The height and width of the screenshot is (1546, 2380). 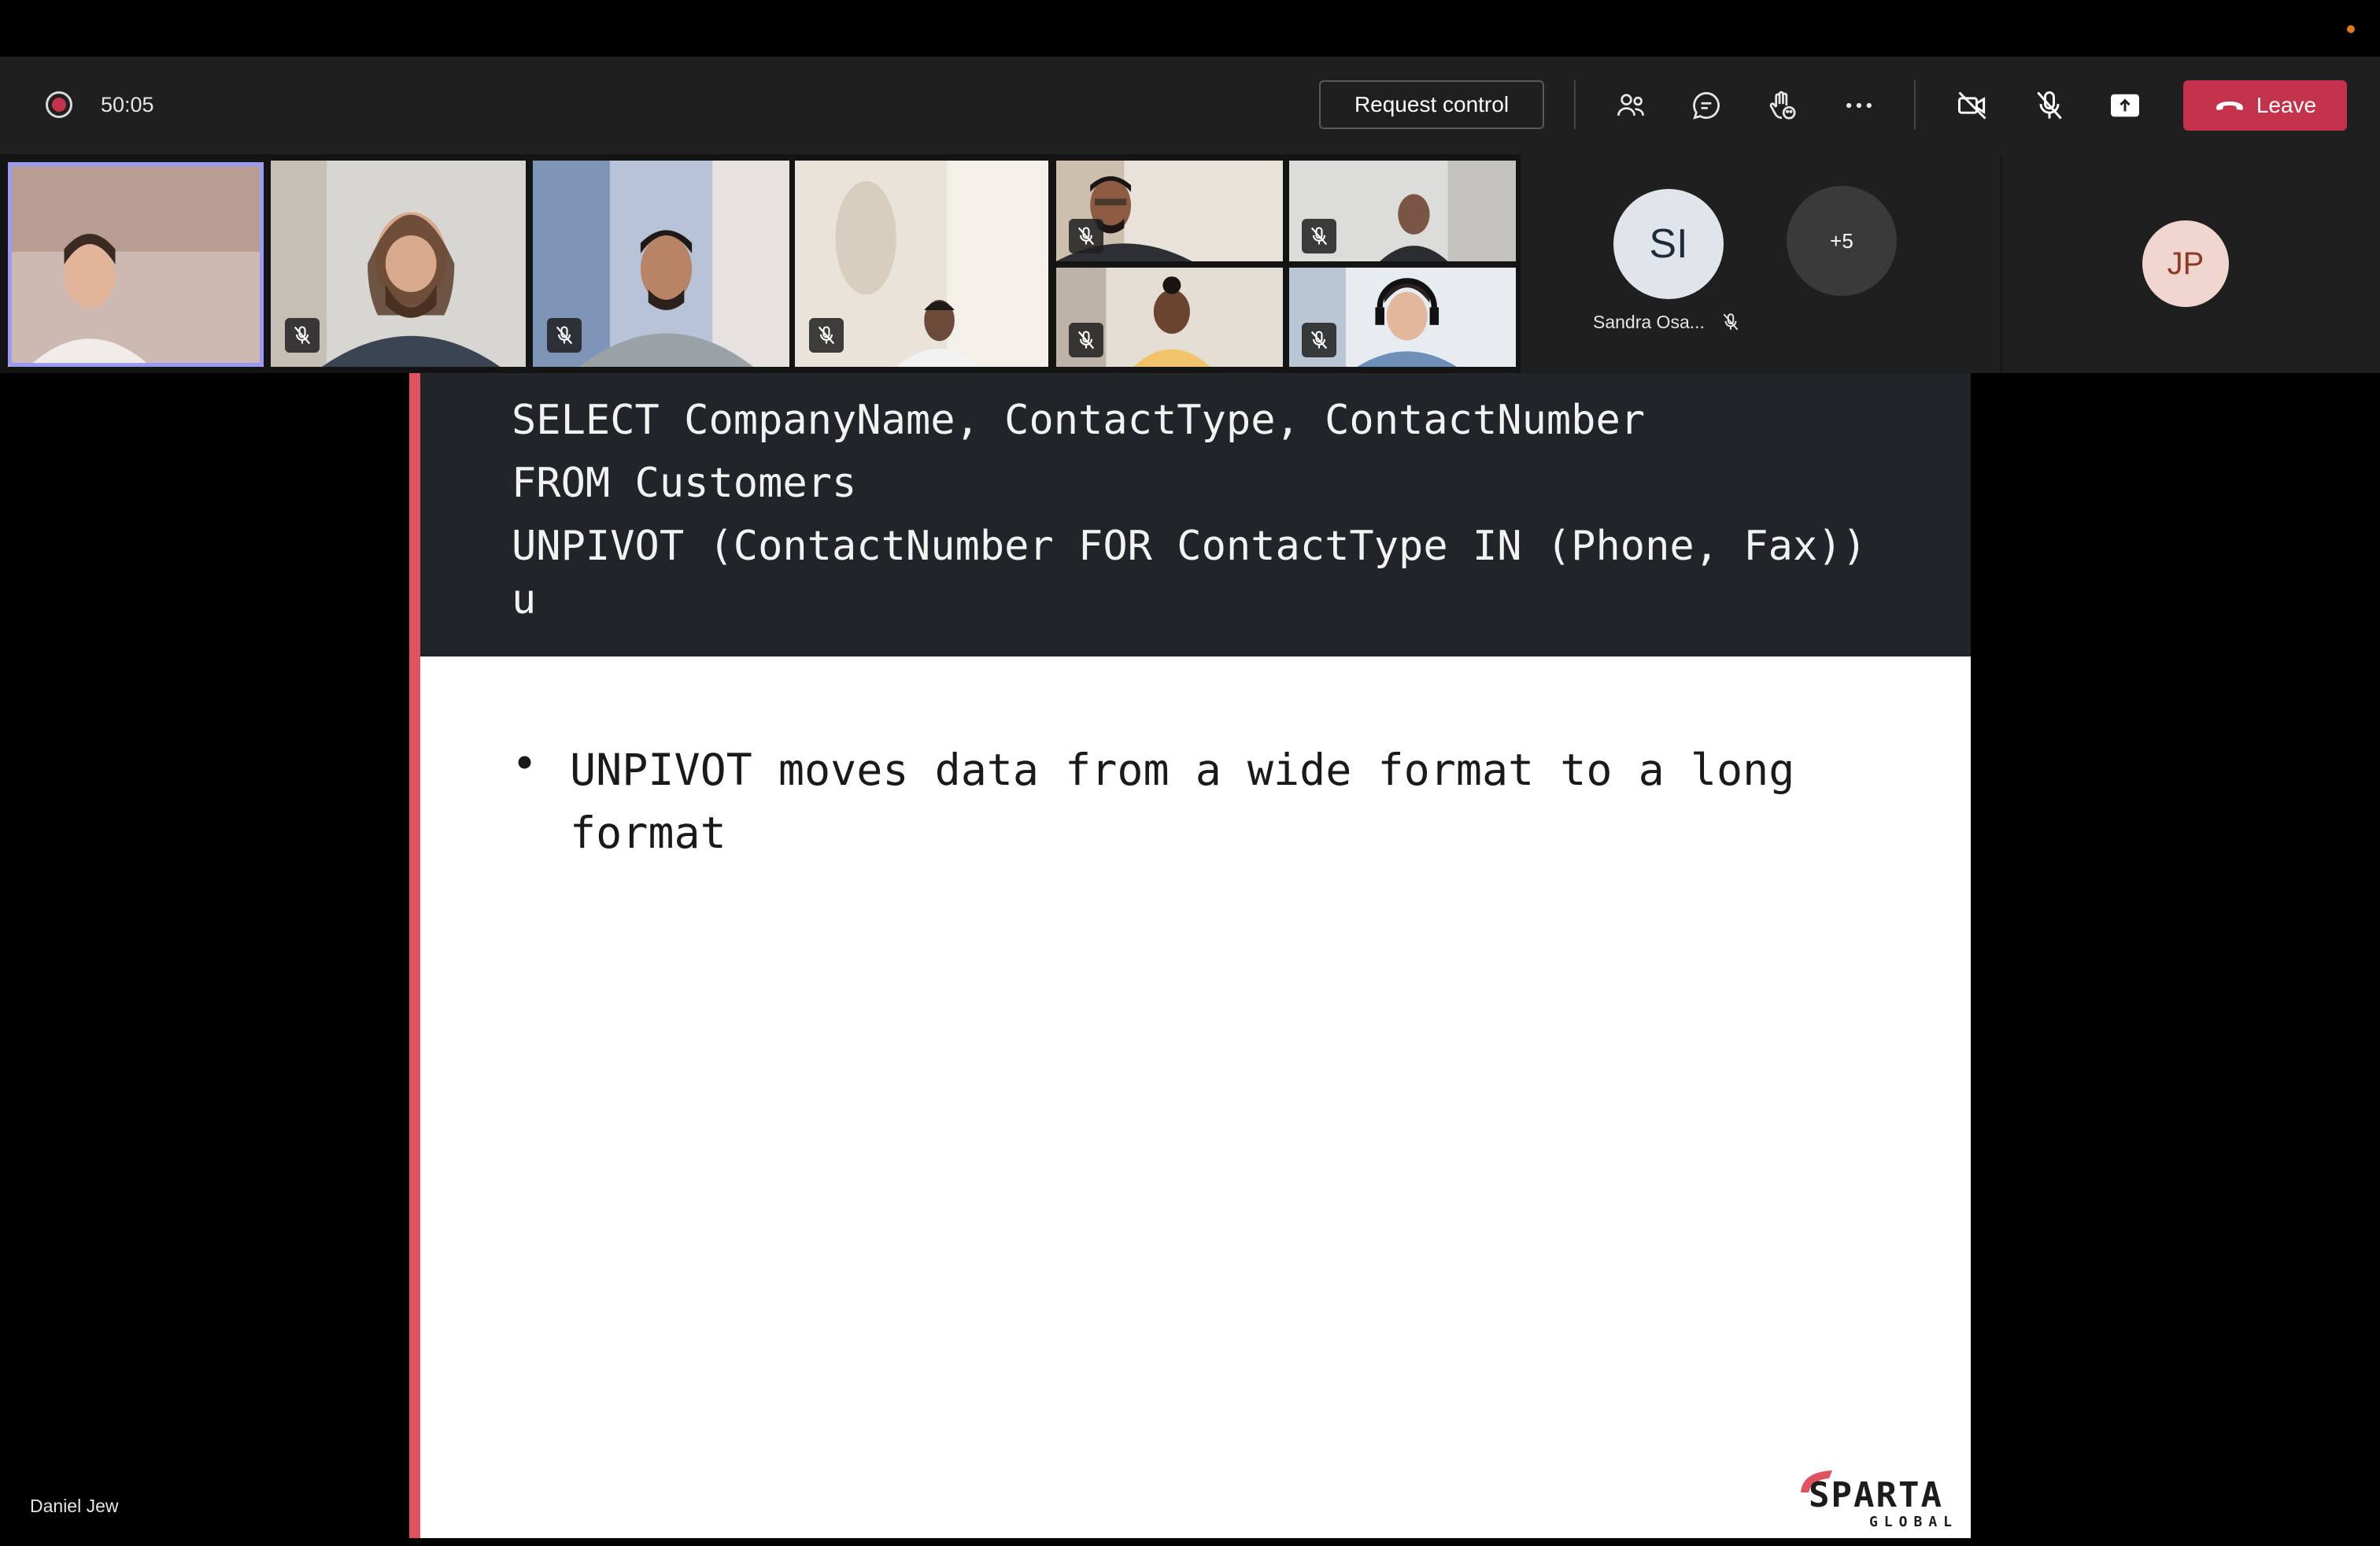 I want to click on code-line: FROM Customers, so click(x=684, y=483).